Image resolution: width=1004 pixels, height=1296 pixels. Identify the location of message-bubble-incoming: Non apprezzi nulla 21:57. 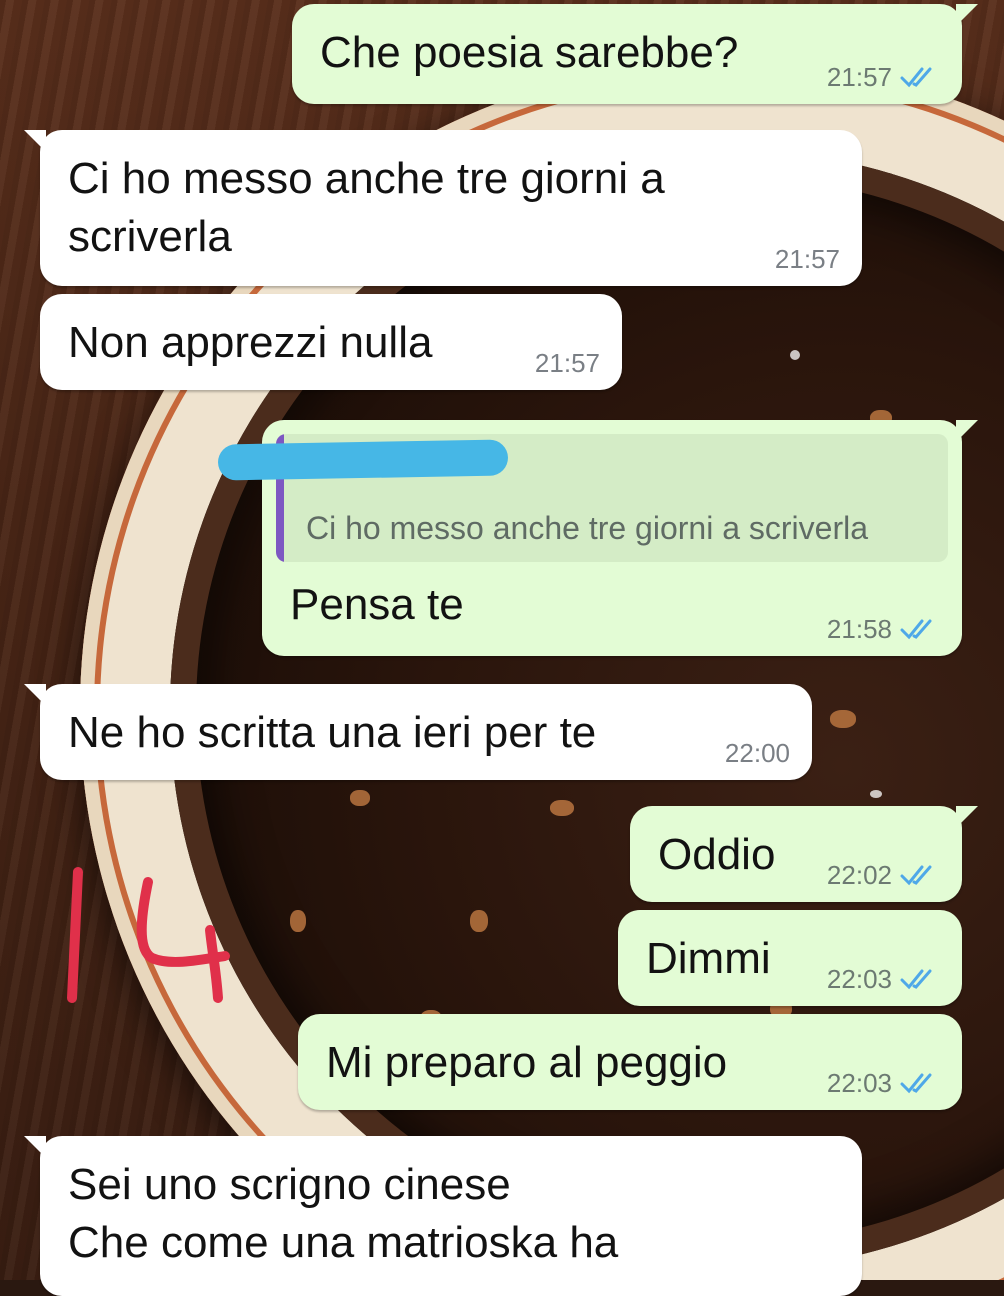
(331, 342).